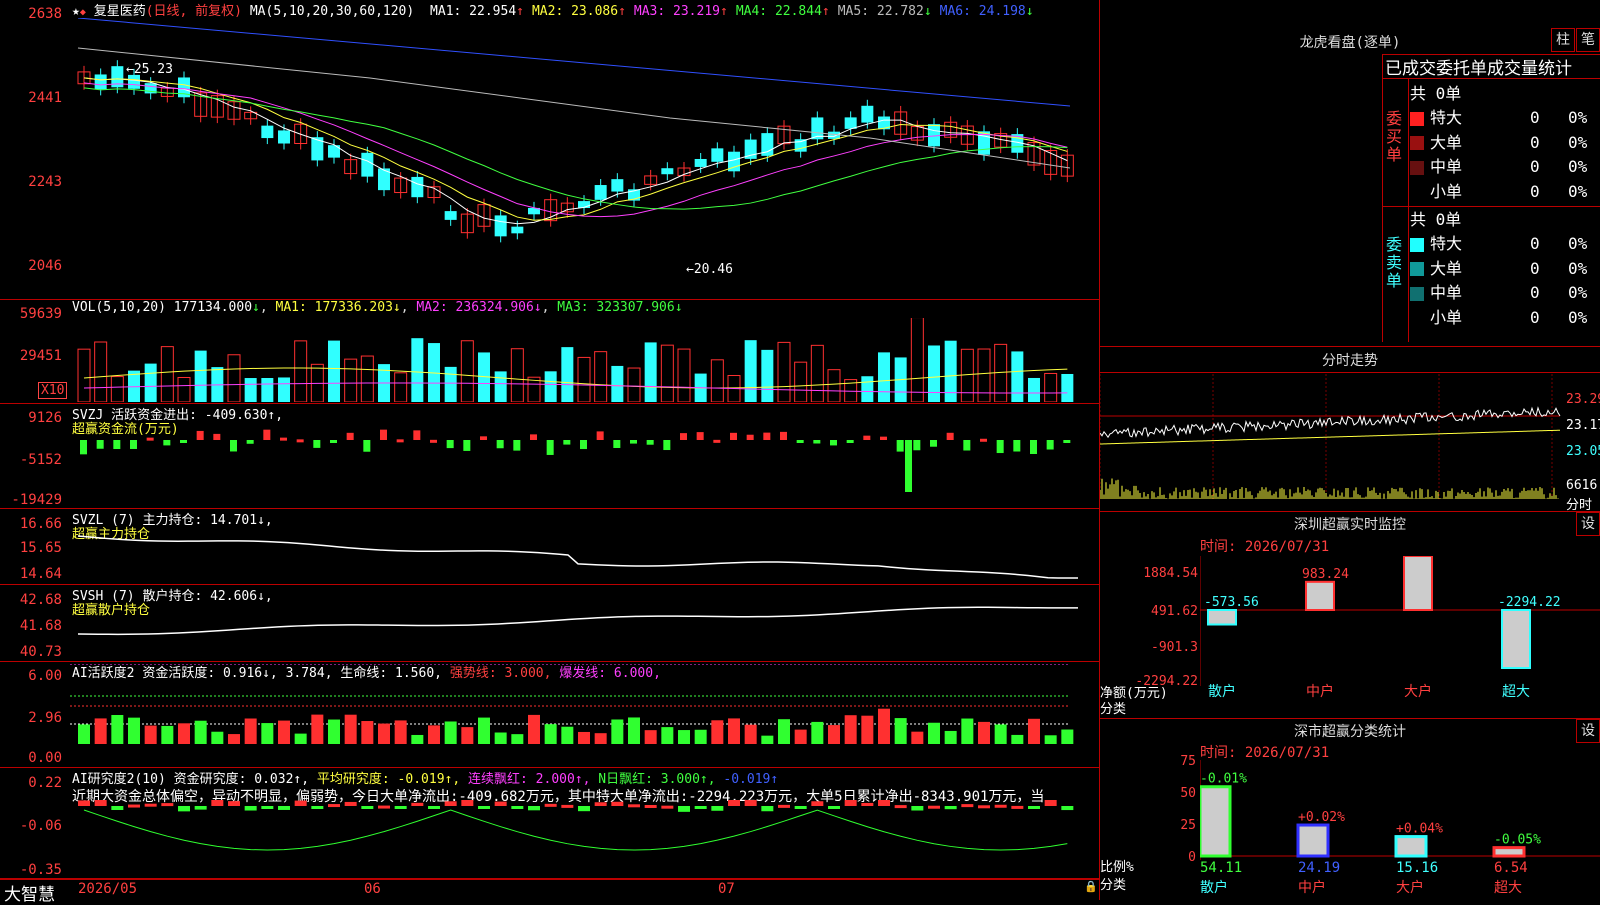 This screenshot has height=905, width=1600. What do you see at coordinates (1349, 346) in the screenshot?
I see `intraday-top-border` at bounding box center [1349, 346].